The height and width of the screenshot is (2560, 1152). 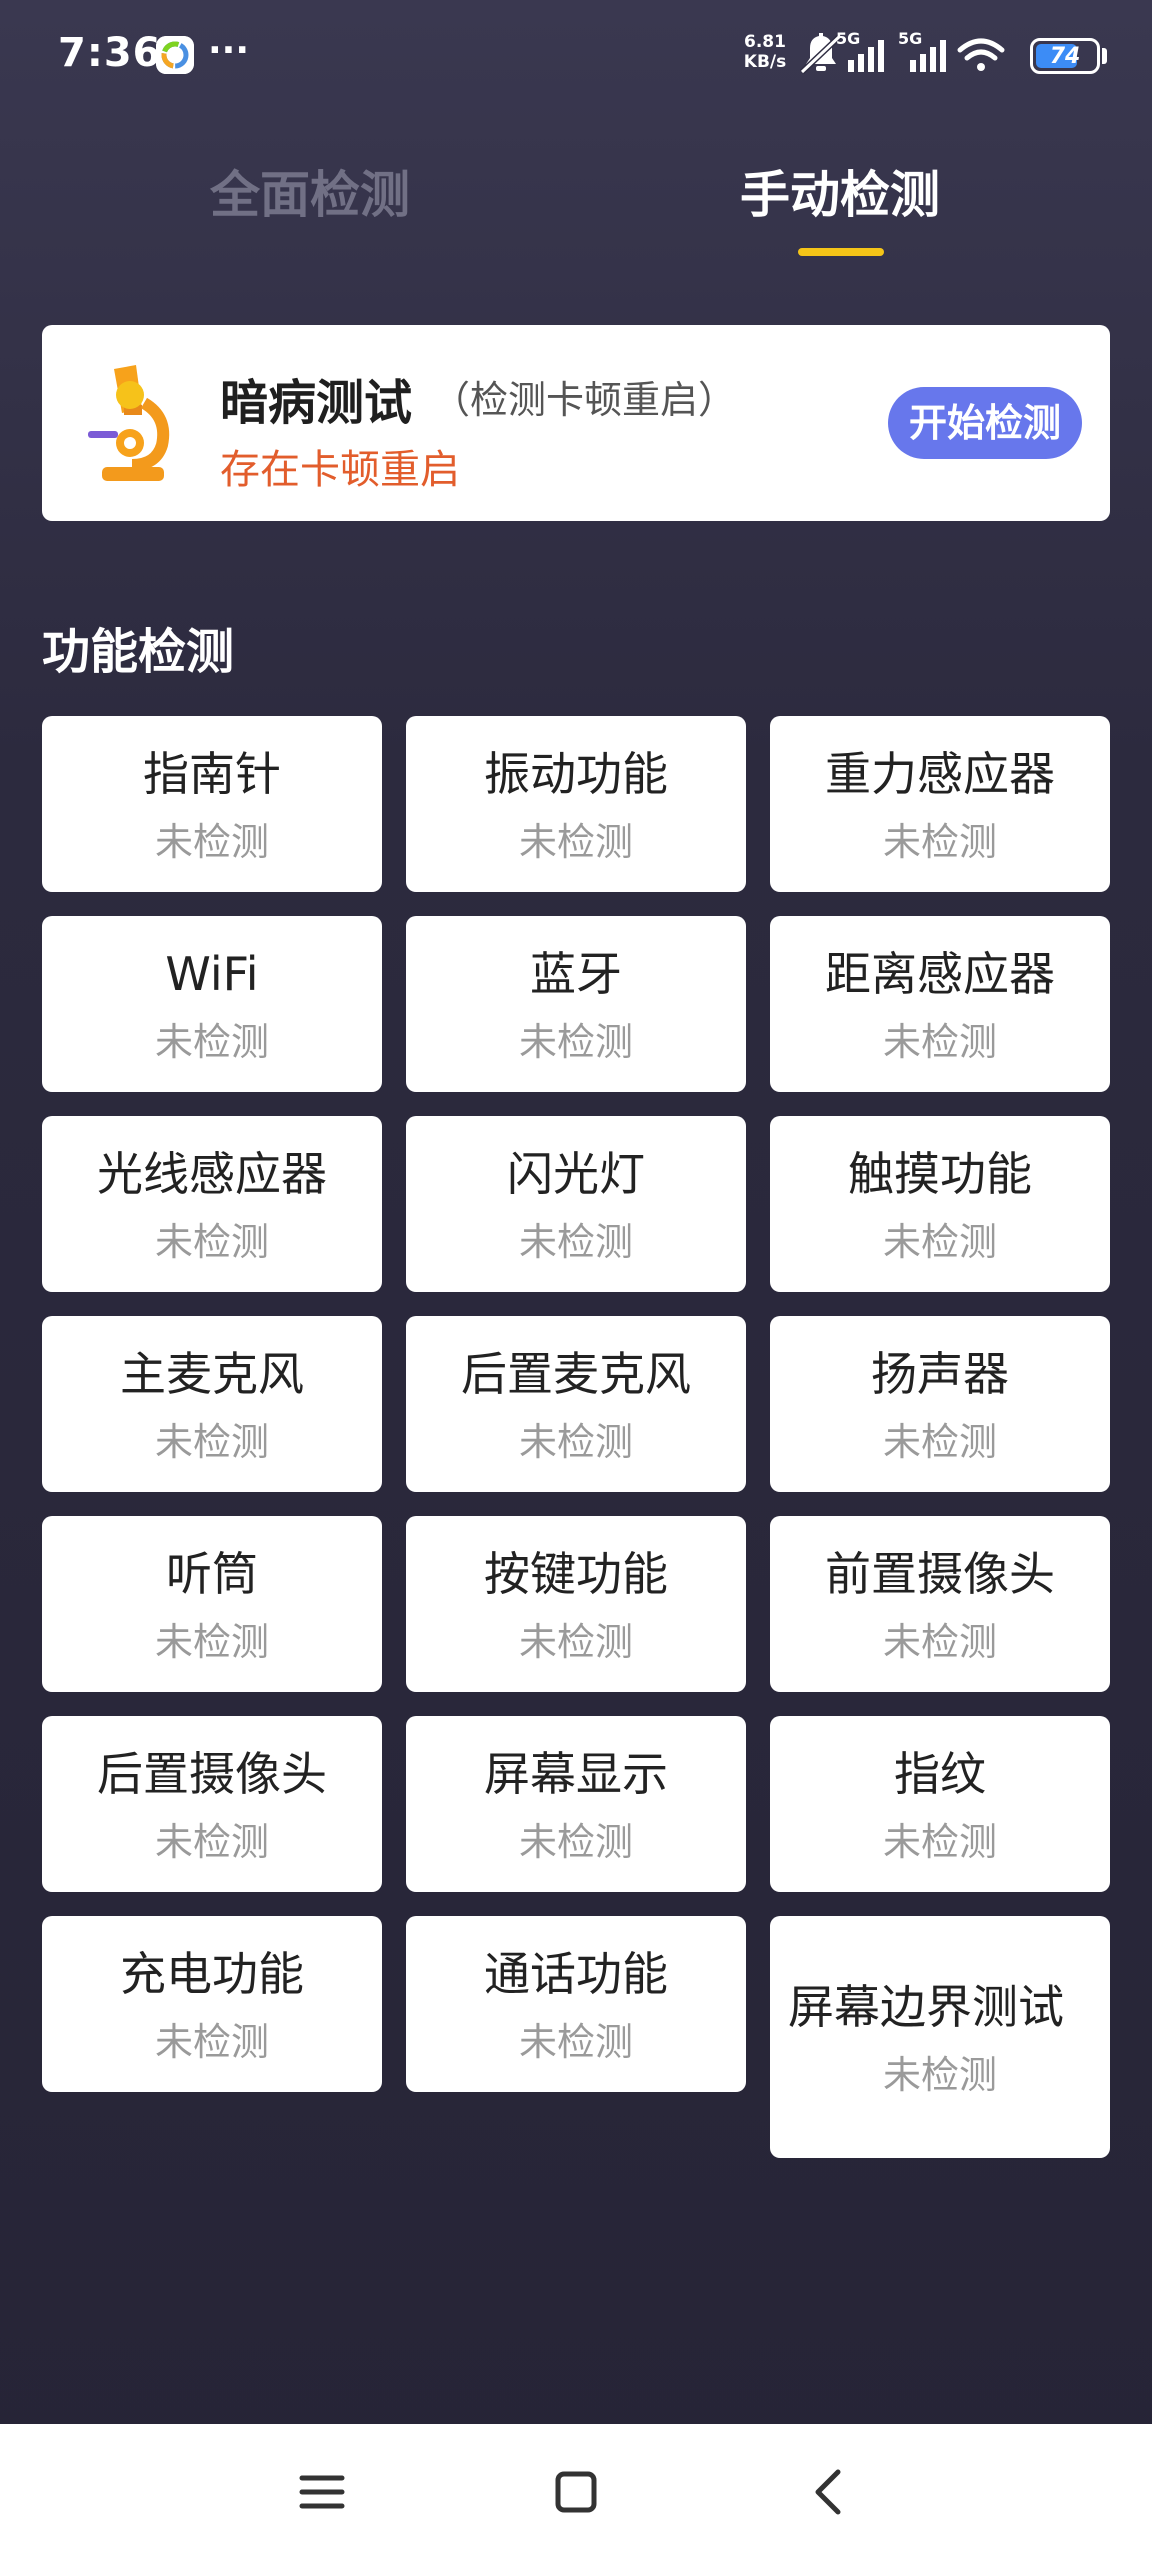 What do you see at coordinates (576, 773) in the screenshot?
I see `function-tile-name: 振动功能` at bounding box center [576, 773].